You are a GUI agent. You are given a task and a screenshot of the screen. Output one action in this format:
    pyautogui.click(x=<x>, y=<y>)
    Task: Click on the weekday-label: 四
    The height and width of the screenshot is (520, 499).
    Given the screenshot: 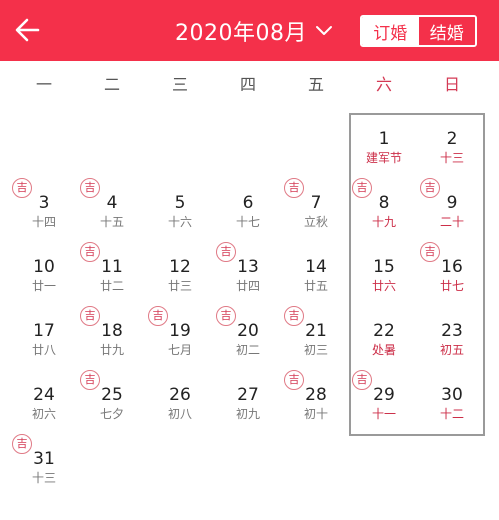 What is the action you would take?
    pyautogui.click(x=247, y=84)
    